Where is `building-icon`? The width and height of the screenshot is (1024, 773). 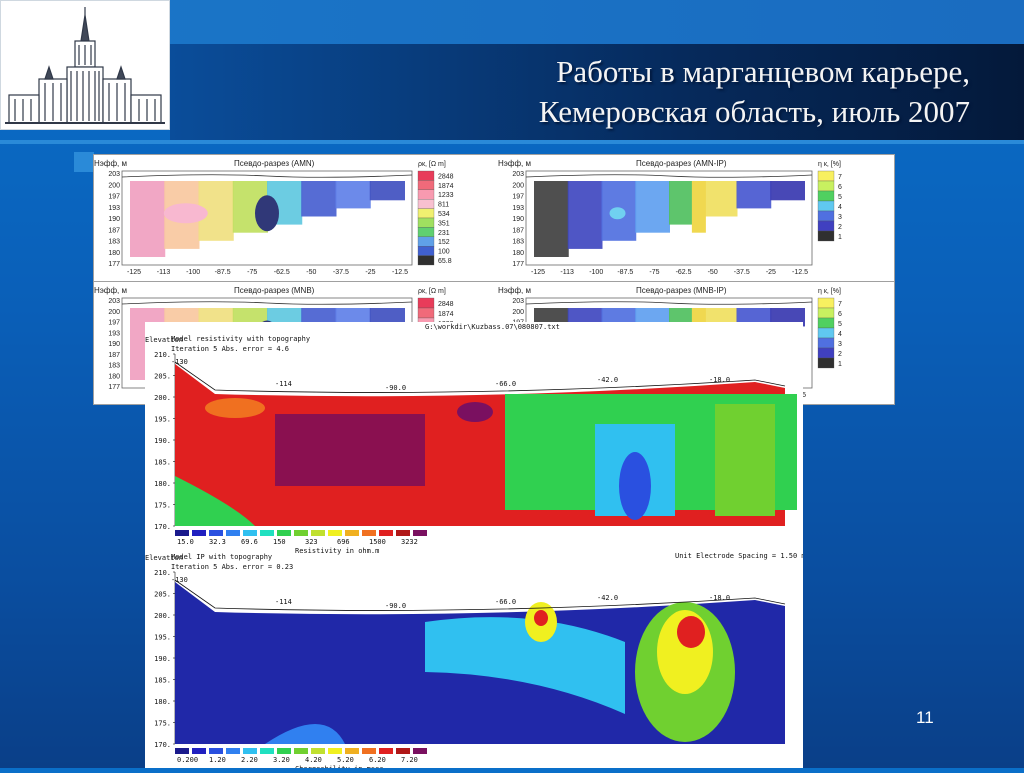 building-icon is located at coordinates (85, 65).